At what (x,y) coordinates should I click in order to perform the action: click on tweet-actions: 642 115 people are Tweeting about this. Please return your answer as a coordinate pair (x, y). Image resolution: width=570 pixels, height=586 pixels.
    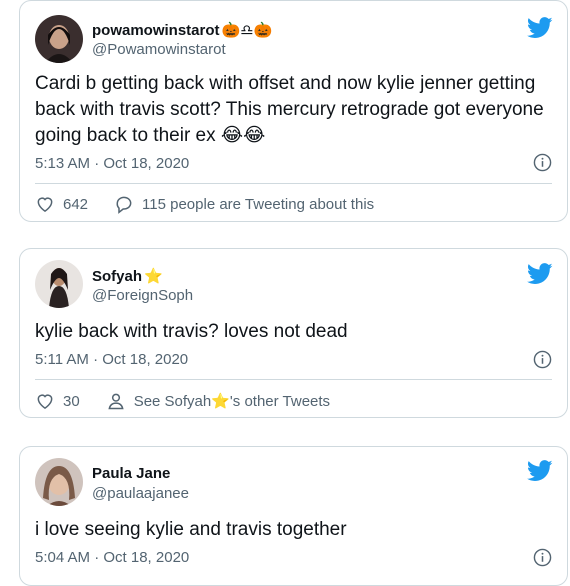
    Looking at the image, I should click on (293, 204).